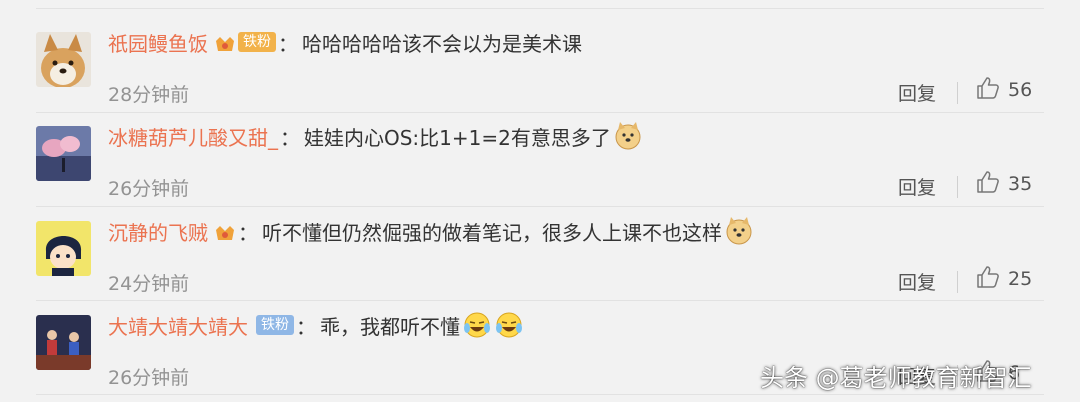 This screenshot has width=1080, height=402. What do you see at coordinates (1004, 90) in the screenshot?
I see `like-button: 56` at bounding box center [1004, 90].